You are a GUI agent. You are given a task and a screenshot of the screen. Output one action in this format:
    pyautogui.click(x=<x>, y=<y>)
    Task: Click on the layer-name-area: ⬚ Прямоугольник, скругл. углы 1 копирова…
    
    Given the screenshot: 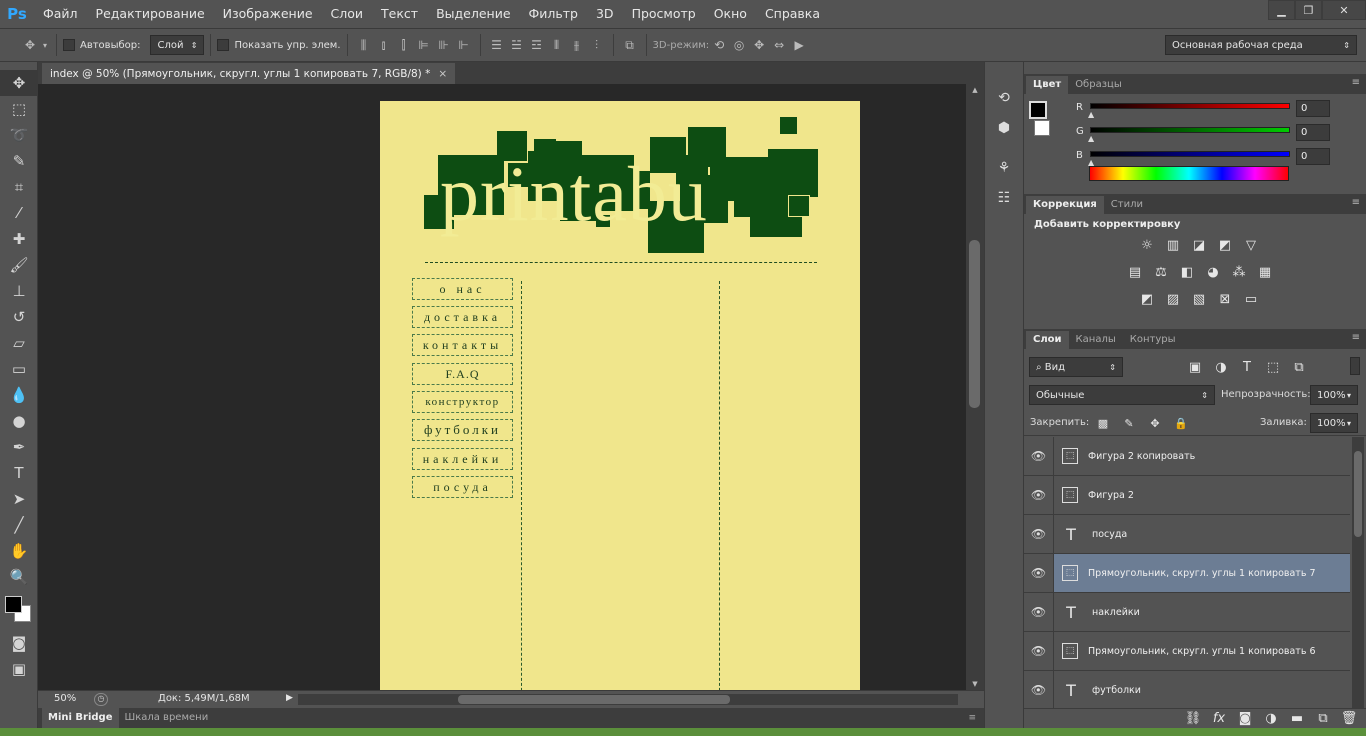 What is the action you would take?
    pyautogui.click(x=1202, y=651)
    